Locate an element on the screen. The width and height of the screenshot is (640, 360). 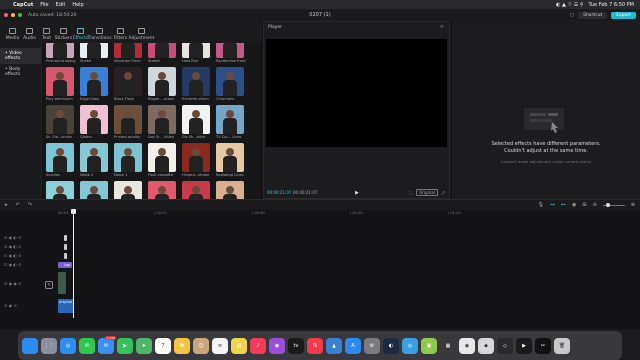
tab-stickers: Stickers is located at coordinates (63, 32).